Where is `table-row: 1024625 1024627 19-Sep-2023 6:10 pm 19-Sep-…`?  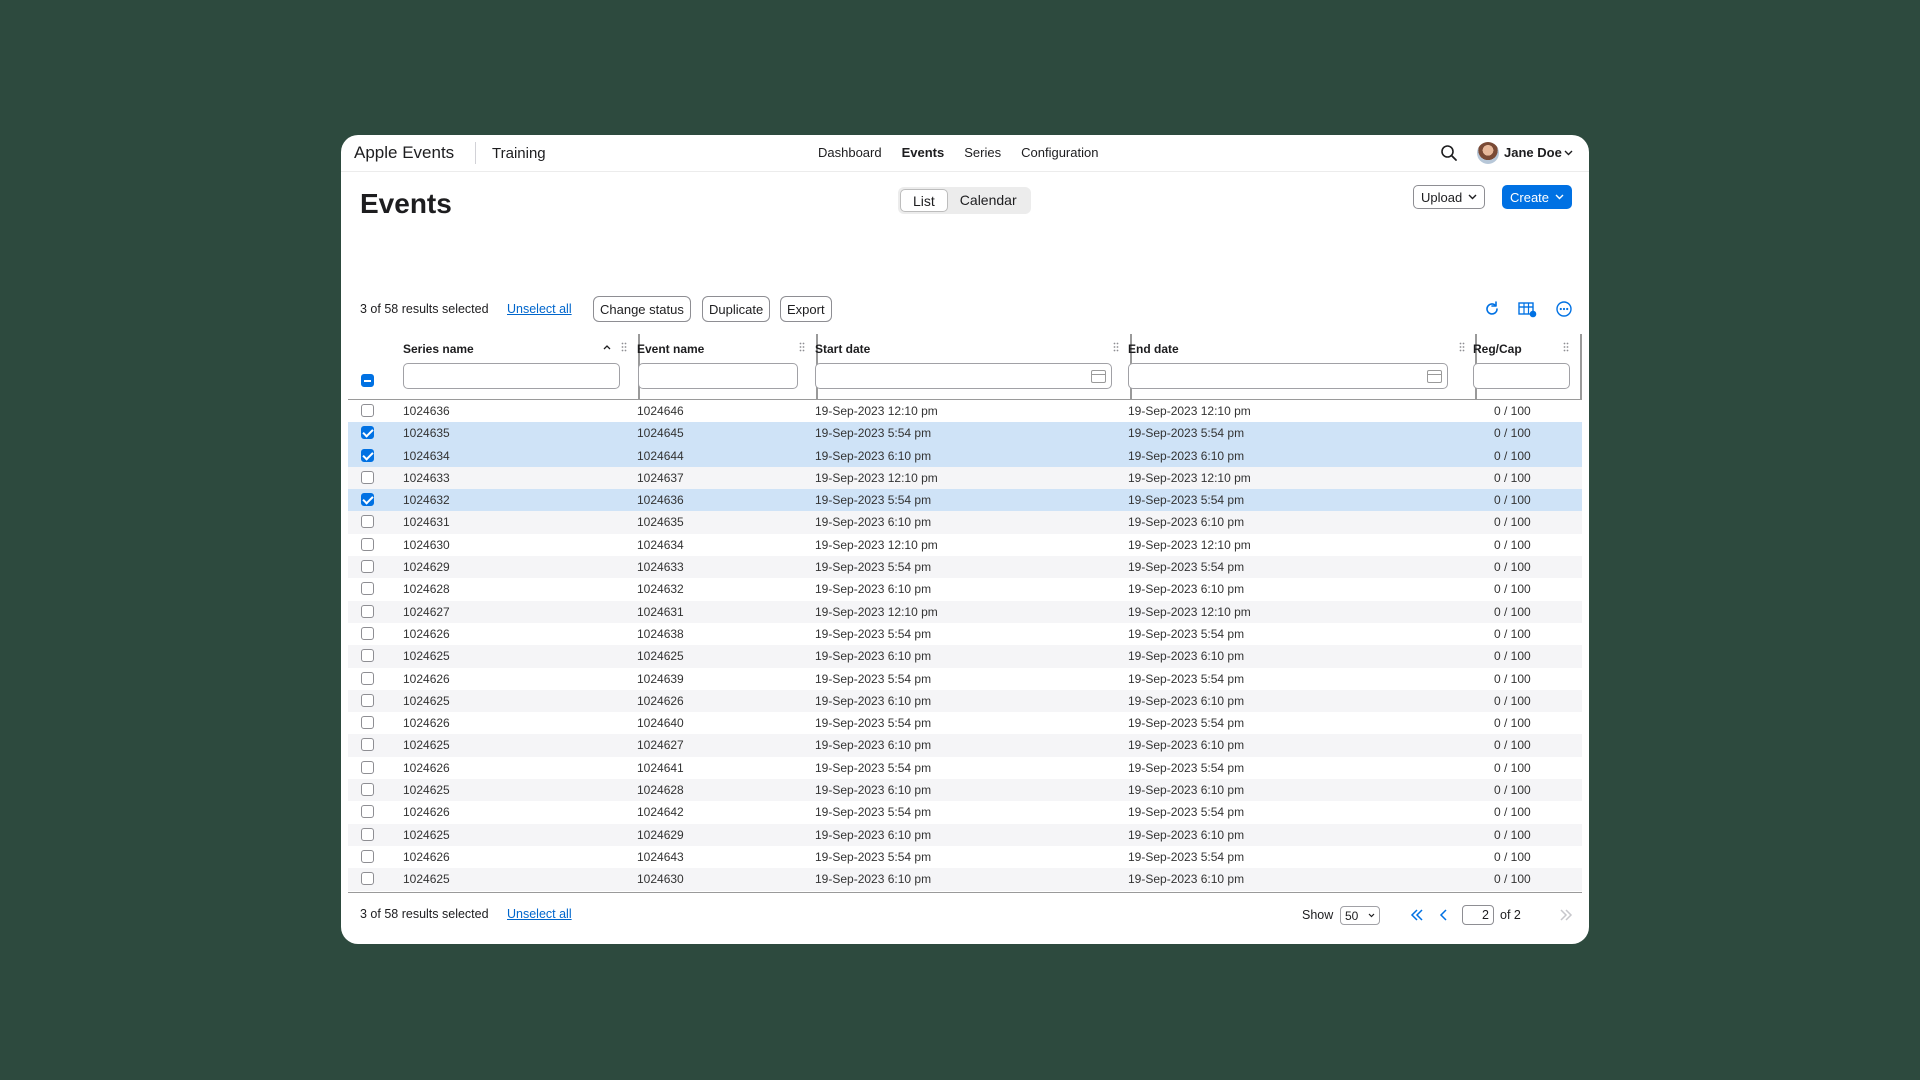 table-row: 1024625 1024627 19-Sep-2023 6:10 pm 19-Sep-… is located at coordinates (965, 745).